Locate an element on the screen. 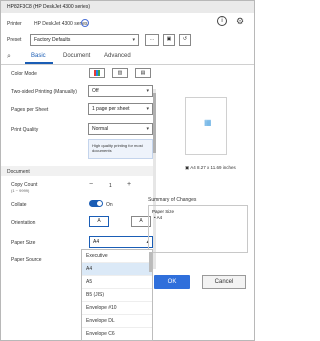 Image resolution: width=320 pixels, height=341 pixels. dropdown-item: Executive is located at coordinates (117, 256).